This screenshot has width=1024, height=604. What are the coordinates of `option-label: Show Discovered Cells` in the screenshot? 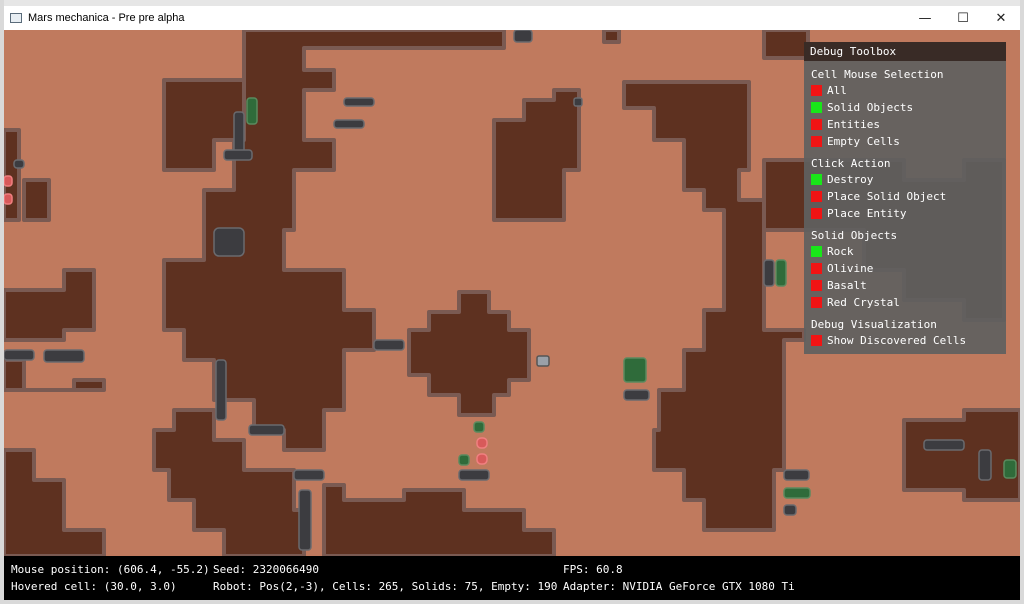 It's located at (897, 340).